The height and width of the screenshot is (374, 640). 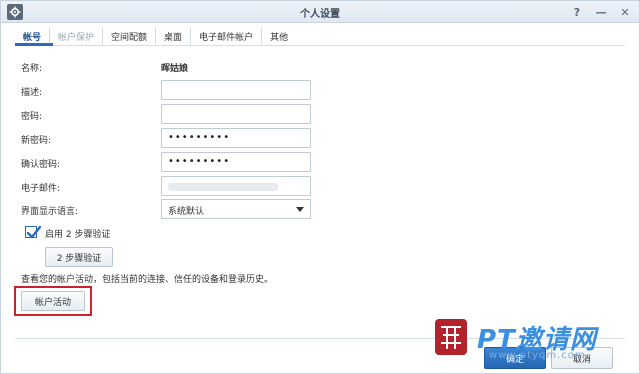 I want to click on tab-other: 其他, so click(x=279, y=36).